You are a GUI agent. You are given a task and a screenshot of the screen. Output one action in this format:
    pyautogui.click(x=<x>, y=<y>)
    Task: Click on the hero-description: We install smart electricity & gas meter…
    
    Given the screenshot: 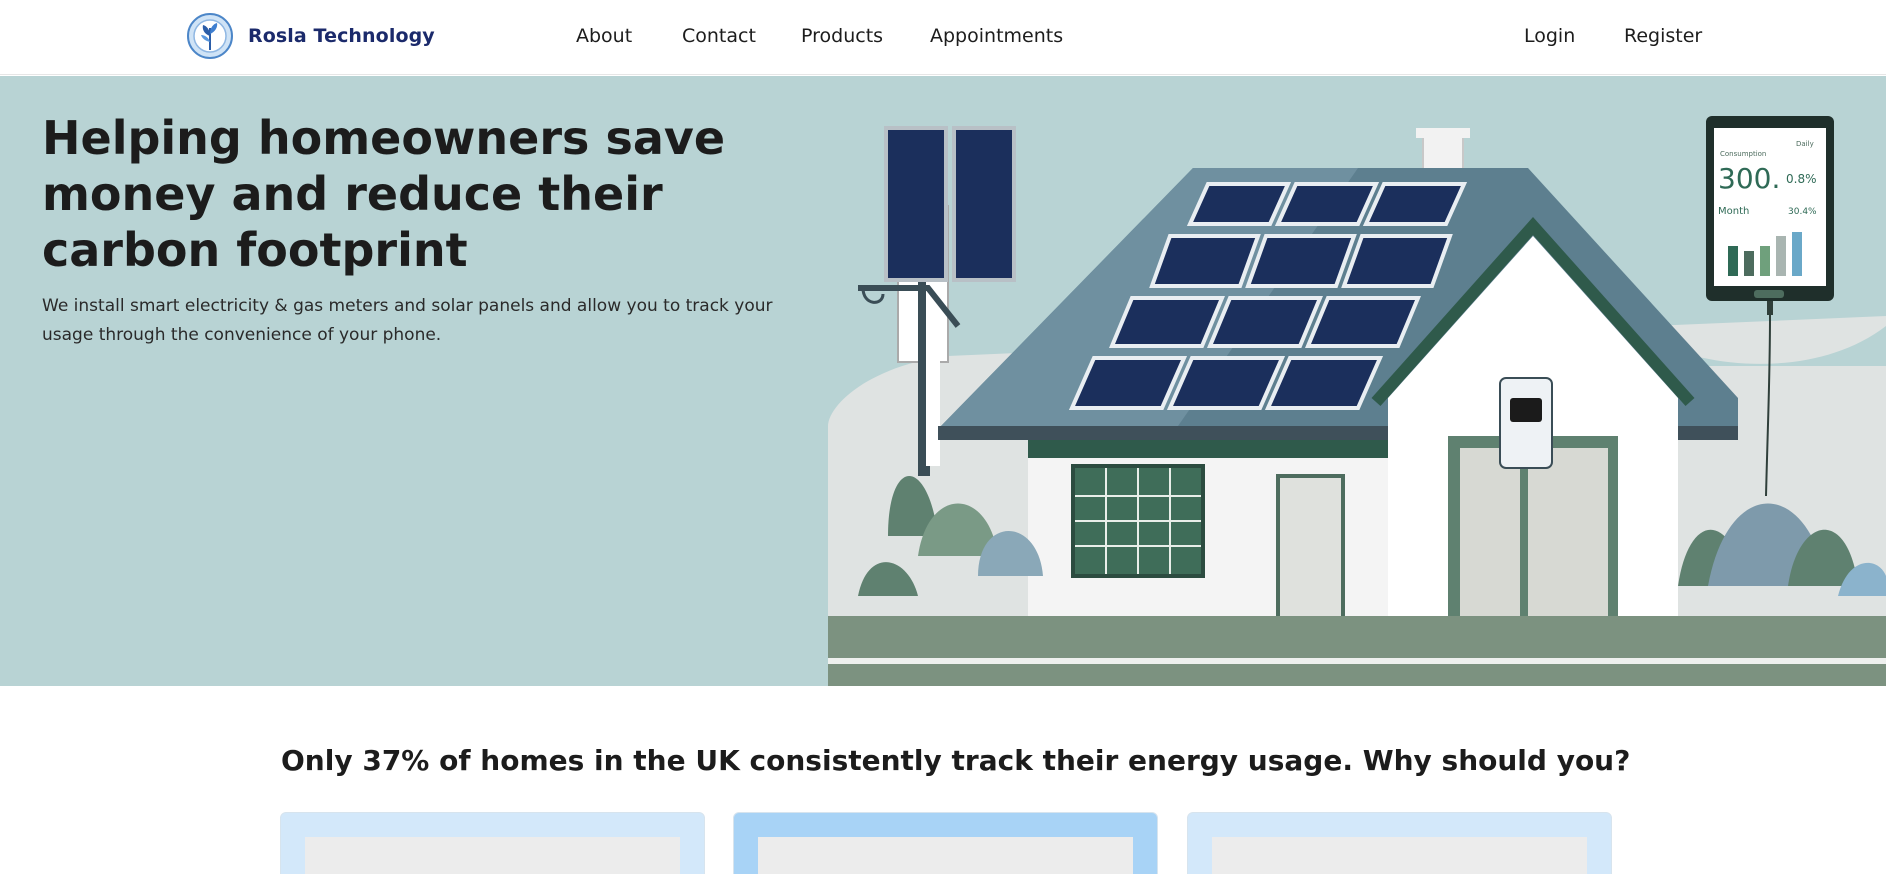 What is the action you would take?
    pyautogui.click(x=407, y=320)
    